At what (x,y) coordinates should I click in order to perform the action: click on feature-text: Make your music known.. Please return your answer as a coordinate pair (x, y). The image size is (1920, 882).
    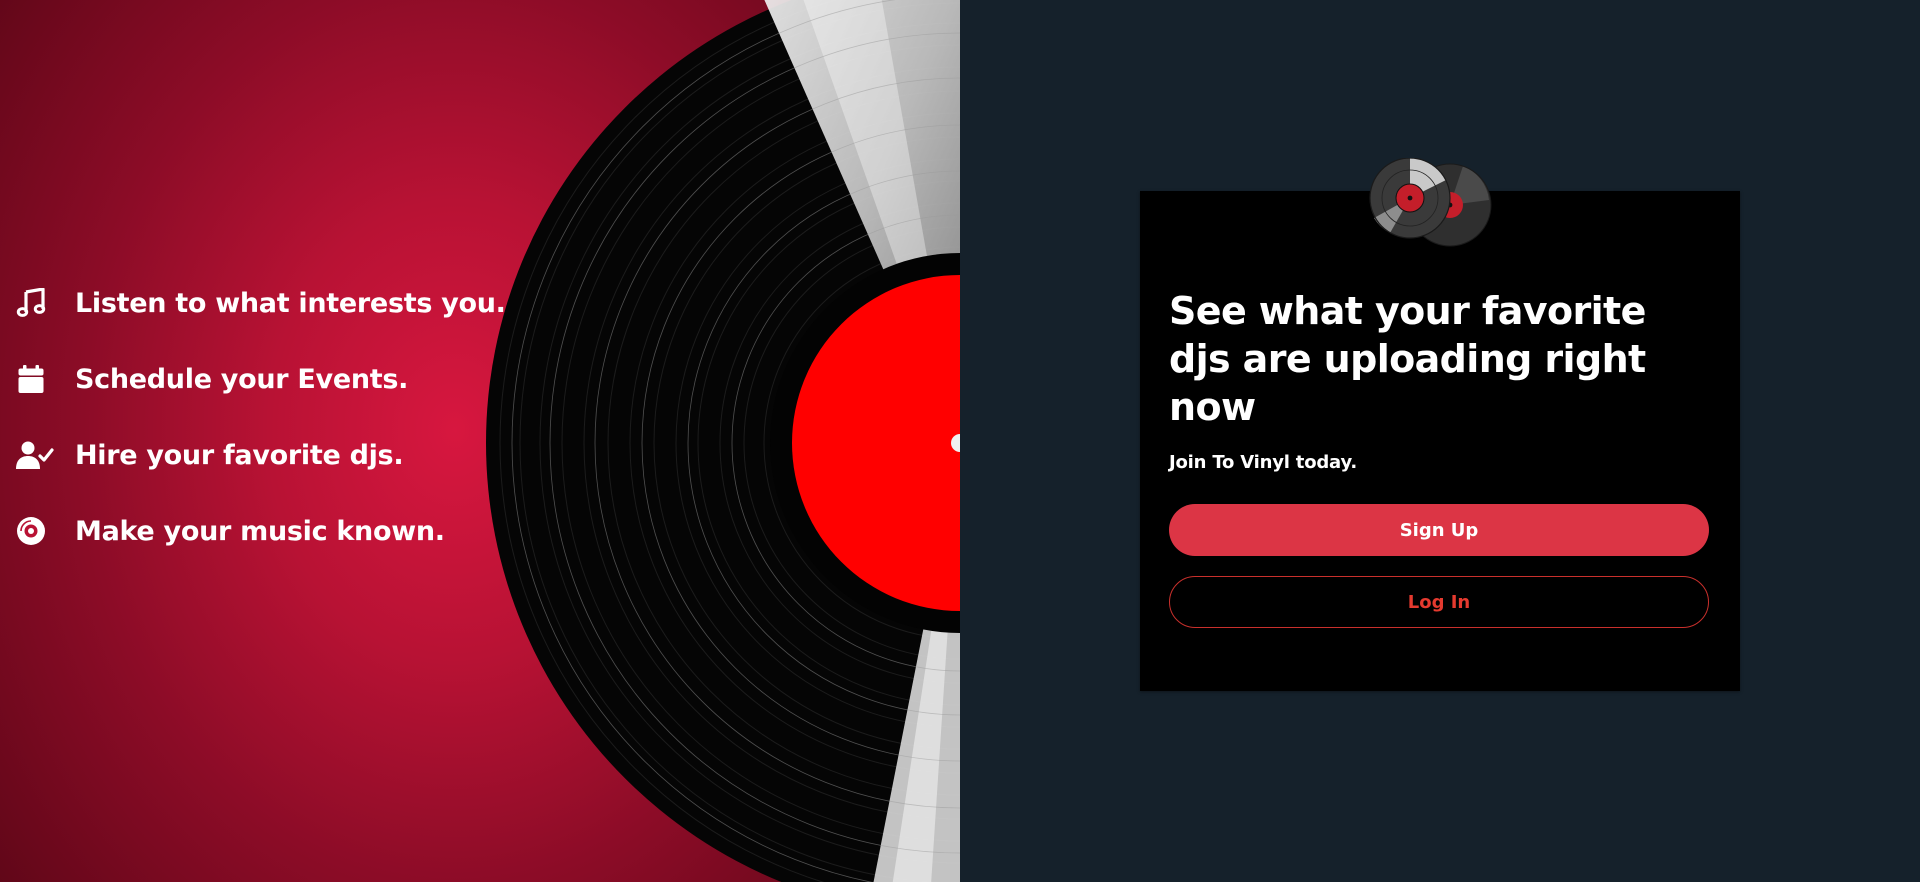
    Looking at the image, I should click on (260, 531).